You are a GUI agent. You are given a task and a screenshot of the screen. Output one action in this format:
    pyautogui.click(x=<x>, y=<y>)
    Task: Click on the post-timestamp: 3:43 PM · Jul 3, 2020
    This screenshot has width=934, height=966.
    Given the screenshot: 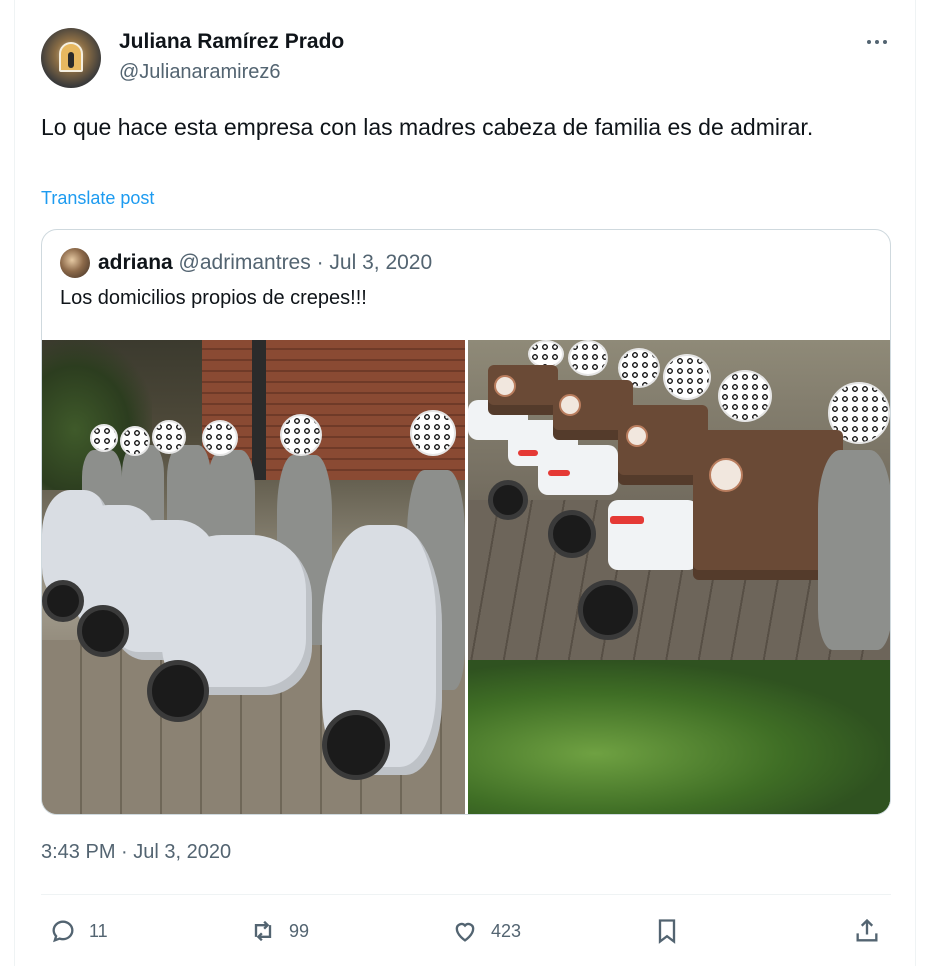 What is the action you would take?
    pyautogui.click(x=136, y=852)
    